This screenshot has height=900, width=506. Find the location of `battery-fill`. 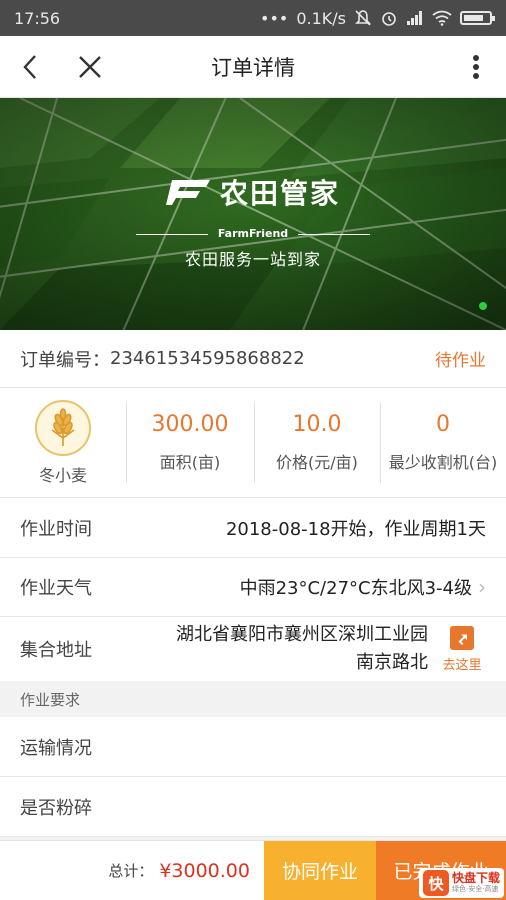

battery-fill is located at coordinates (474, 18).